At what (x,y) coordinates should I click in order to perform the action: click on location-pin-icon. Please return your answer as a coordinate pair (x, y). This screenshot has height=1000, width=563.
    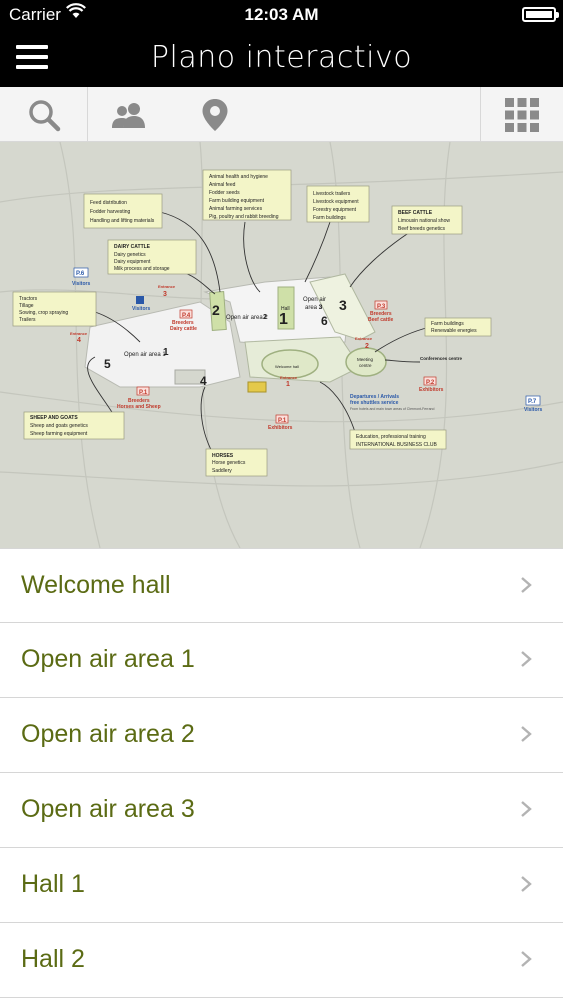
    Looking at the image, I should click on (215, 114).